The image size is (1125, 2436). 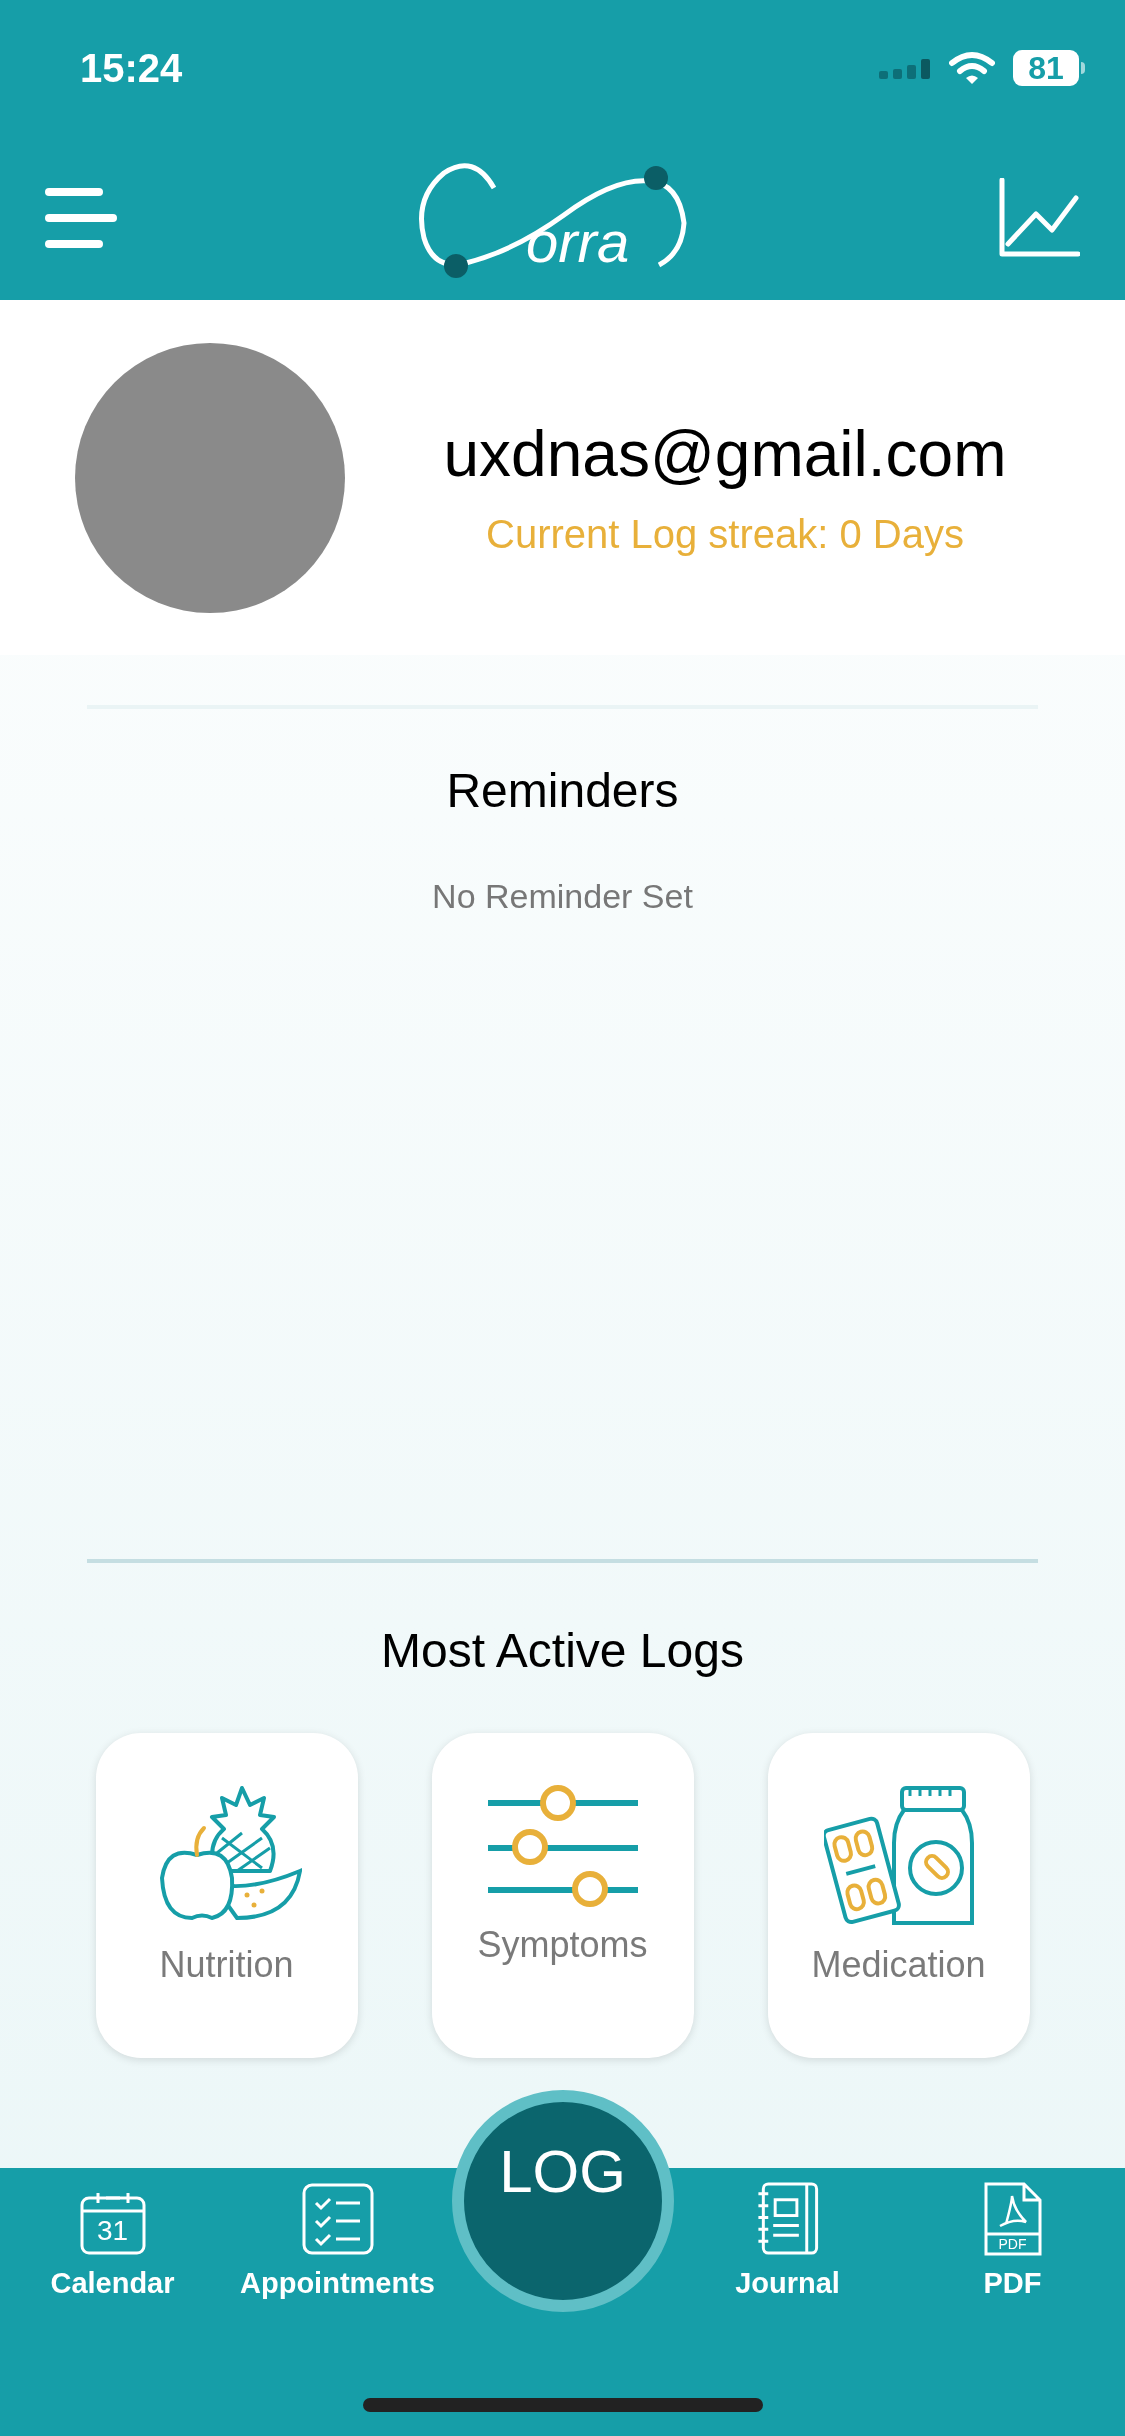 I want to click on chart-icon, so click(x=1039, y=217).